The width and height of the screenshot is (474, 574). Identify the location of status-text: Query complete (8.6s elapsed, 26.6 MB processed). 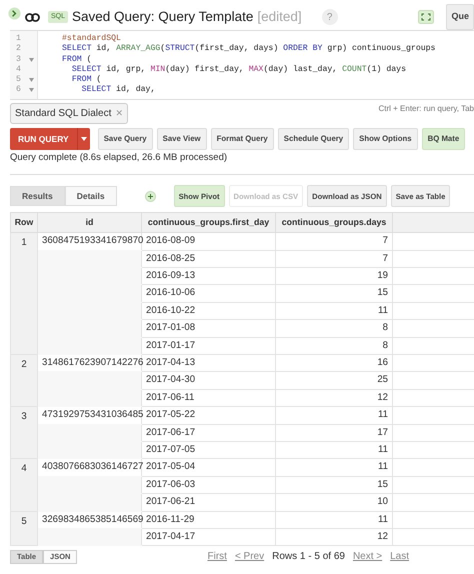
(119, 158).